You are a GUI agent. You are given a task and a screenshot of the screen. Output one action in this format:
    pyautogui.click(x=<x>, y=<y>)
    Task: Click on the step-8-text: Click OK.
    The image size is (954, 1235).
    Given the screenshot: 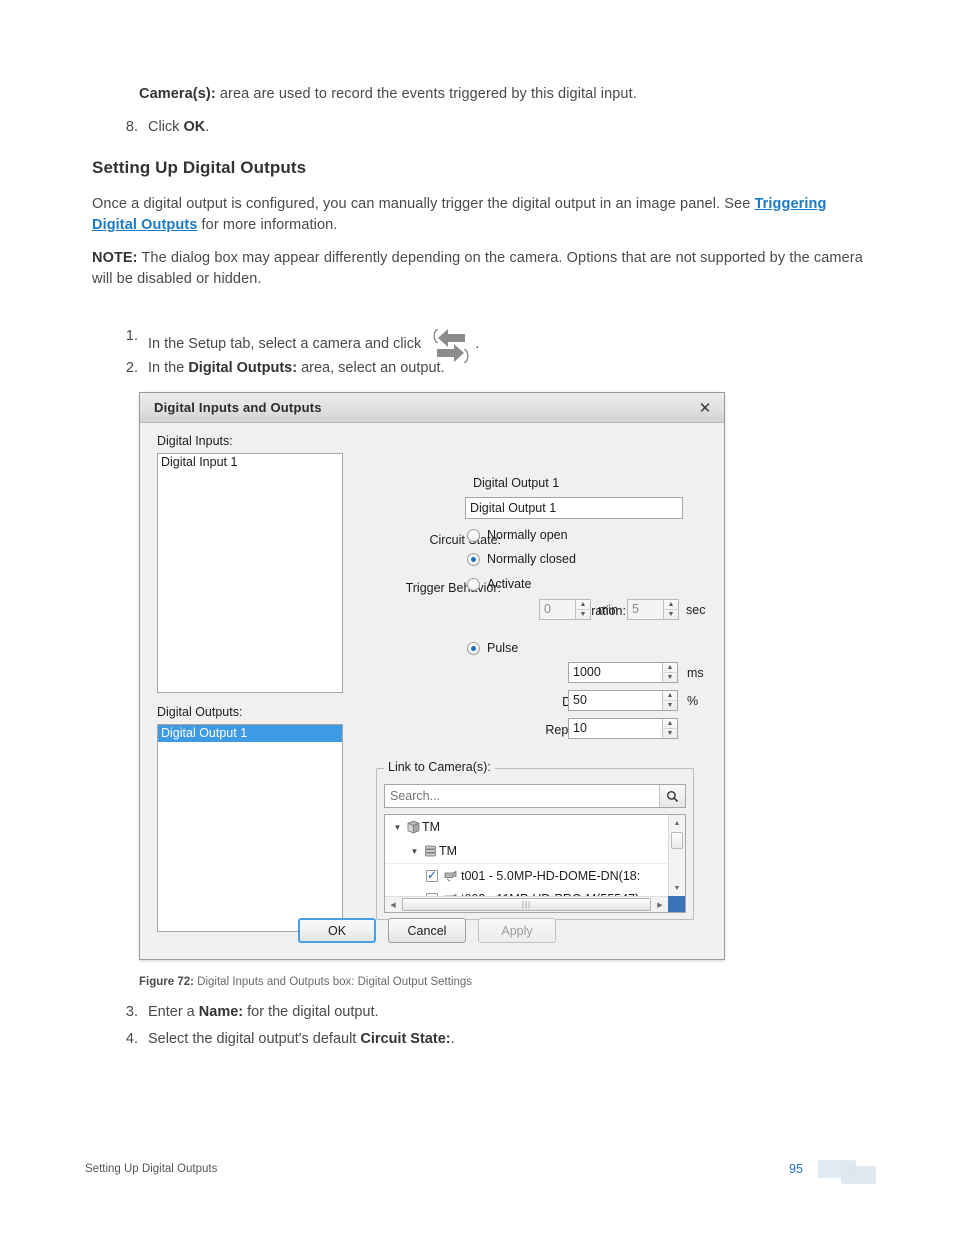 What is the action you would take?
    pyautogui.click(x=380, y=127)
    